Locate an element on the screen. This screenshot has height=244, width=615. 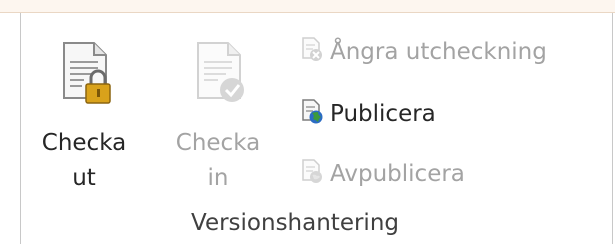
document-publish-icon is located at coordinates (312, 114).